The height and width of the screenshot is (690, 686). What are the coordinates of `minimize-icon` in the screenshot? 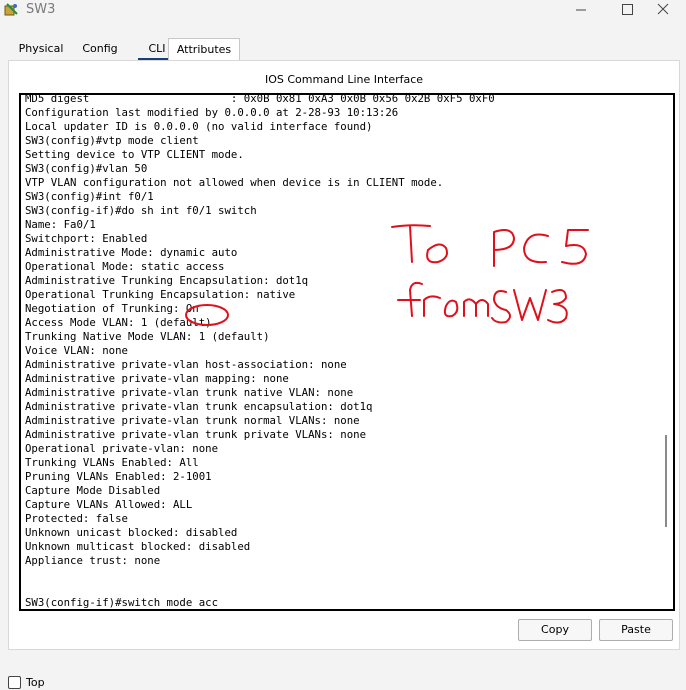 It's located at (581, 10).